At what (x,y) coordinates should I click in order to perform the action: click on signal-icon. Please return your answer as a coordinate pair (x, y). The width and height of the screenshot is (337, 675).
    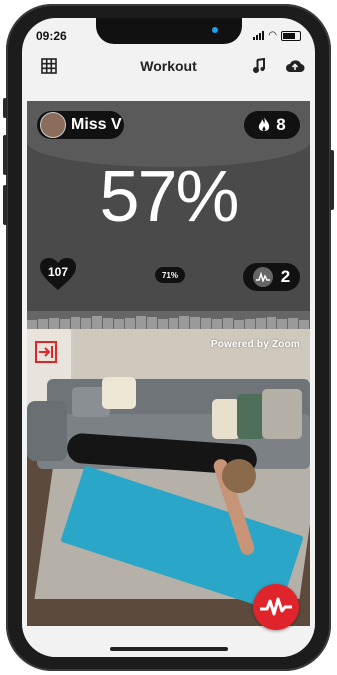
    Looking at the image, I should click on (259, 35).